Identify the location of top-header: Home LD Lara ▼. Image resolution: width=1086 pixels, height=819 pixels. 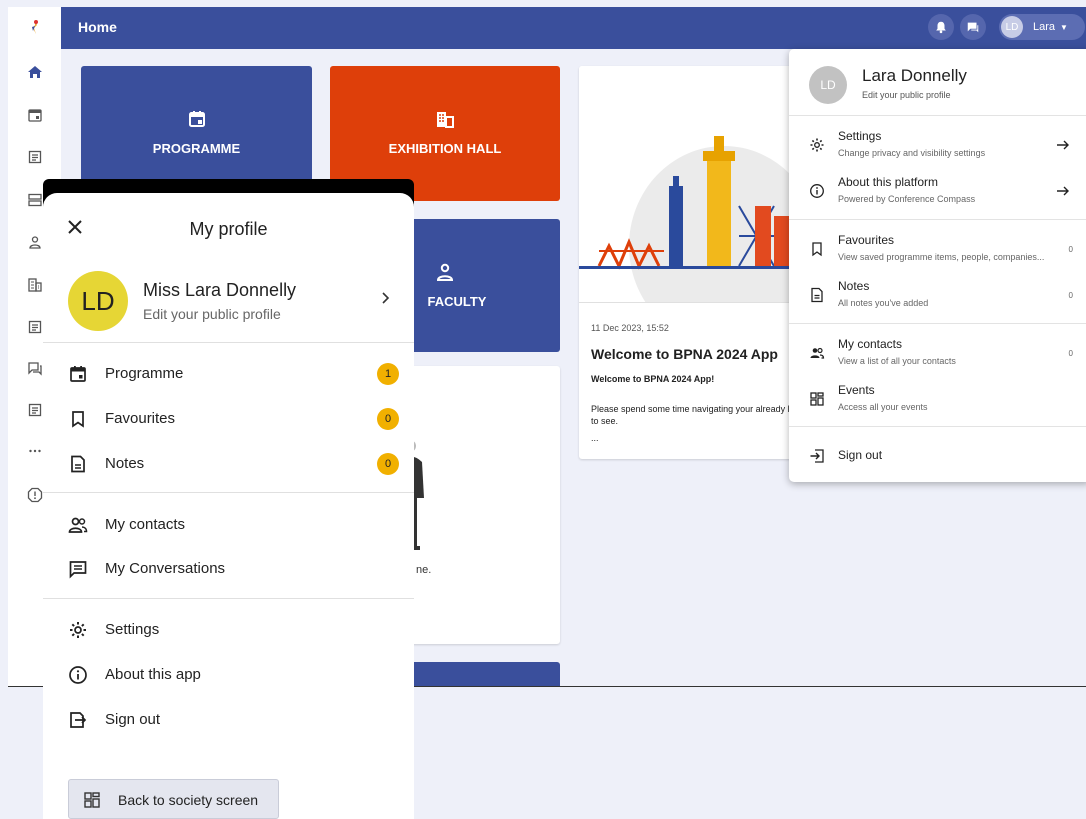
(573, 28).